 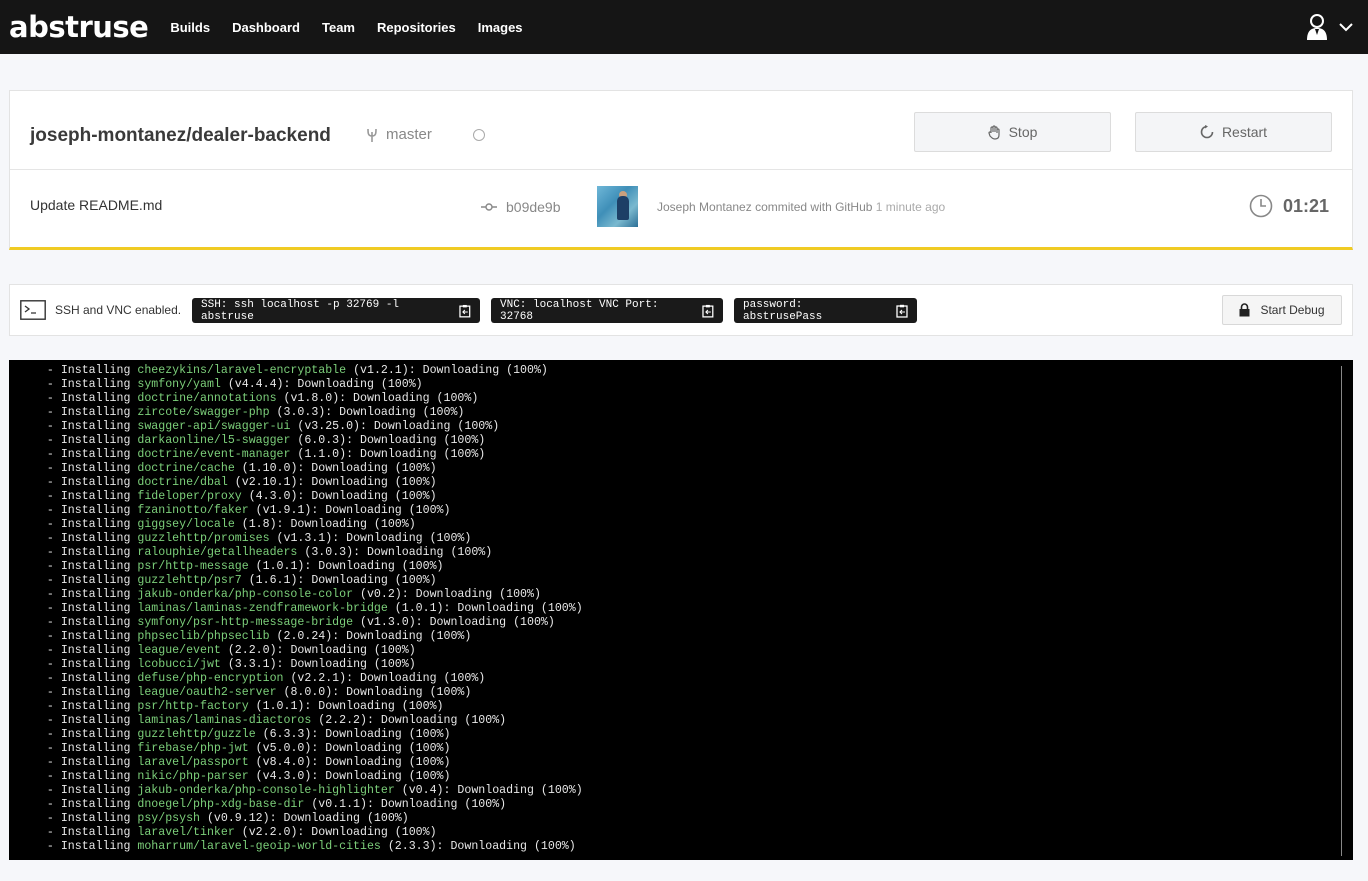 I want to click on vnc-copy: VNC: localhost VNC Port: 32768, so click(x=607, y=310).